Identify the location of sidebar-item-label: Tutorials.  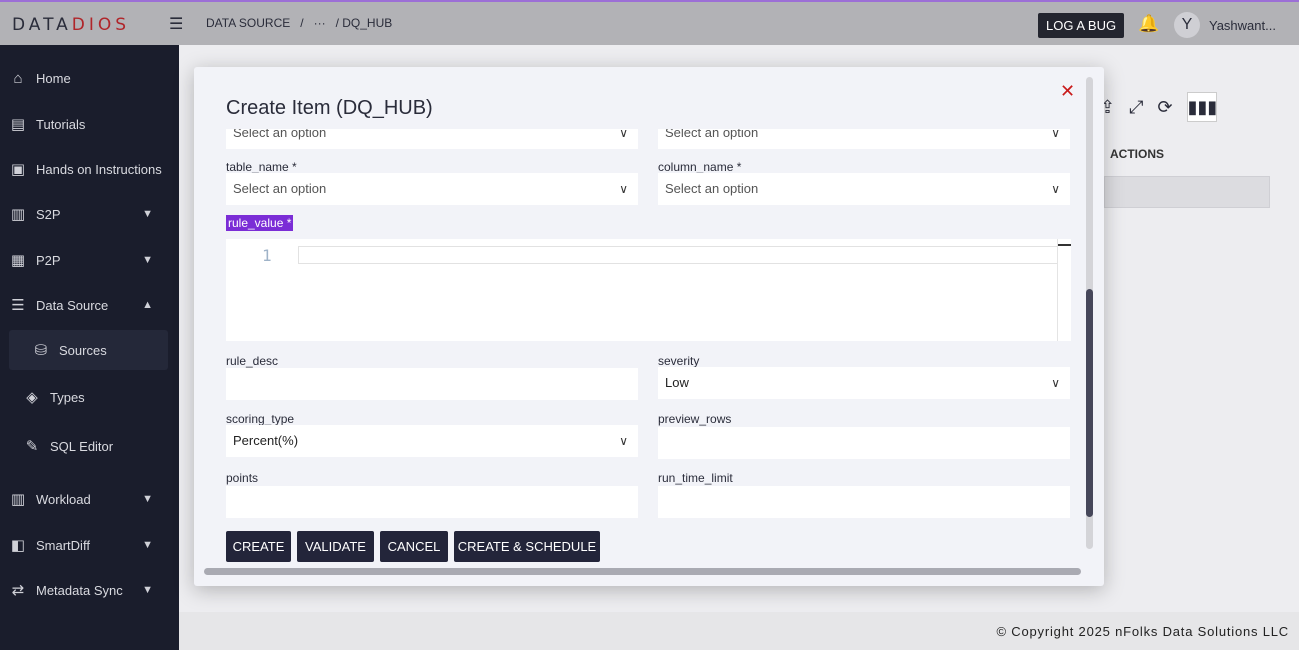
(61, 124).